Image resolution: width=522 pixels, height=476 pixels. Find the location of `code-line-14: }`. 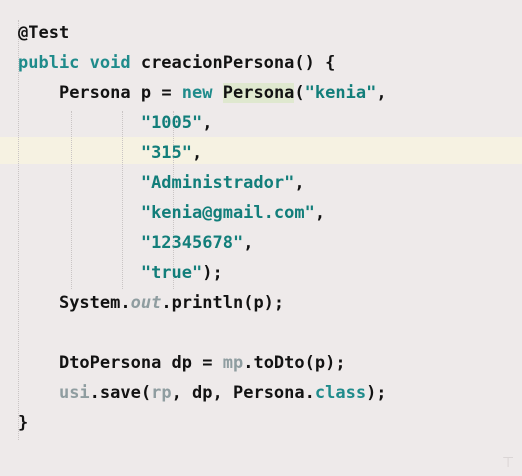

code-line-14: } is located at coordinates (202, 423).